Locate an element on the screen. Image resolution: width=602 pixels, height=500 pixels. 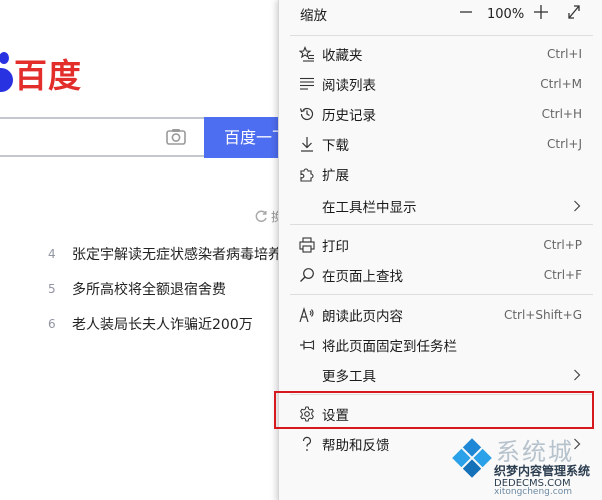
watermark-subtitle: 织梦内容管理系统 is located at coordinates (542, 471).